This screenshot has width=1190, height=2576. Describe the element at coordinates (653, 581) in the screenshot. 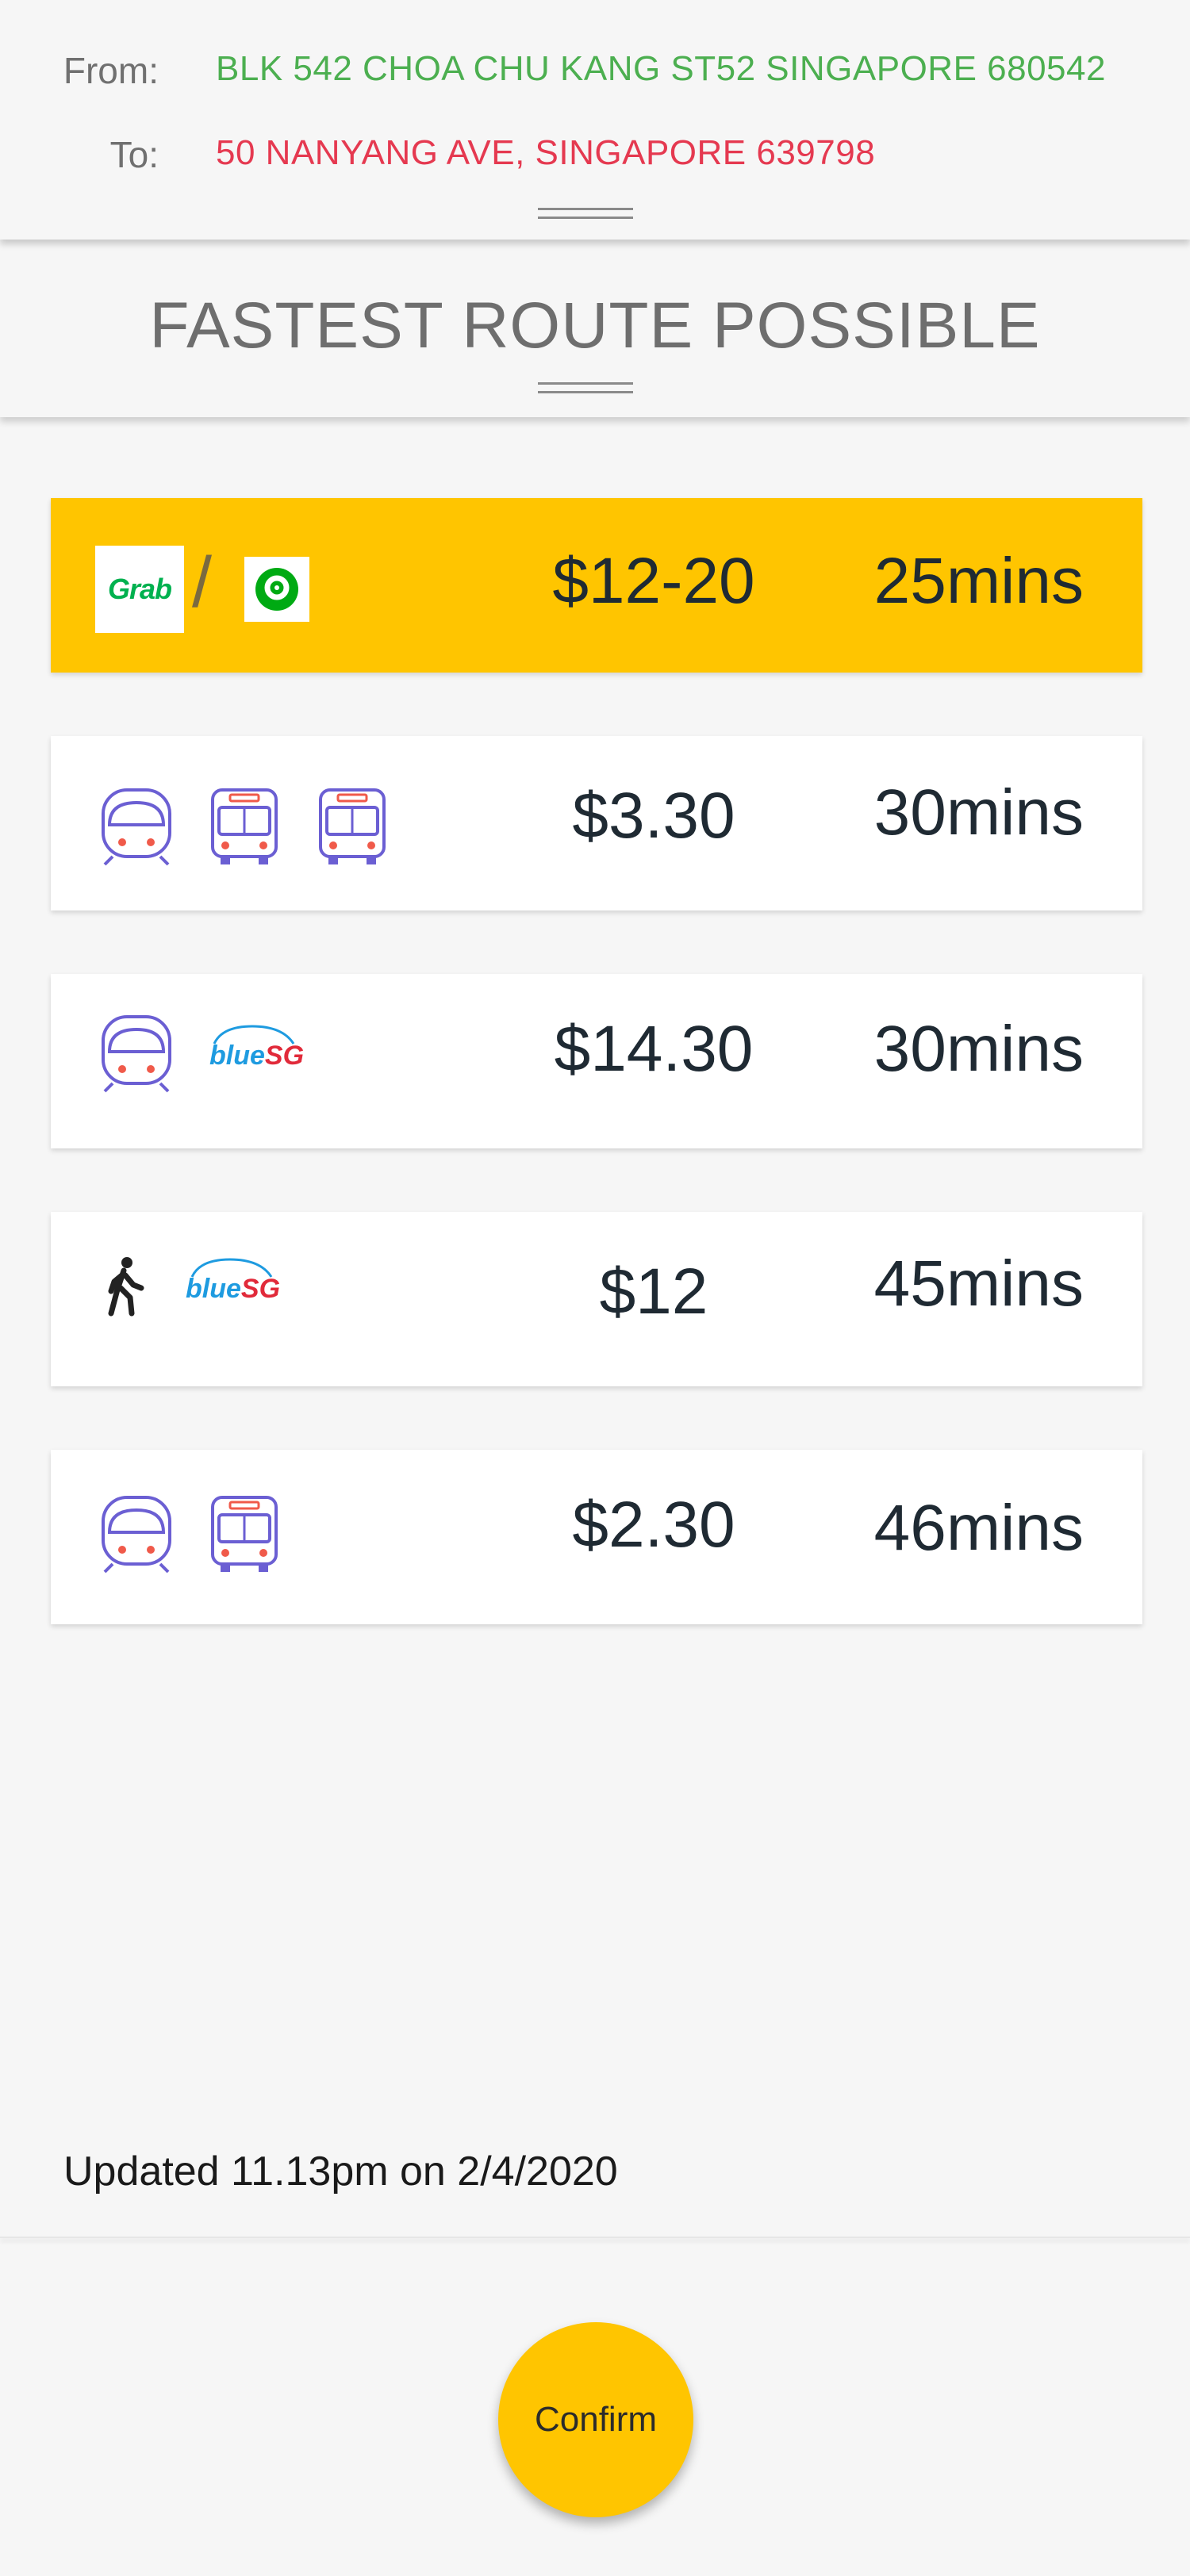

I see `price: $12-20` at that location.